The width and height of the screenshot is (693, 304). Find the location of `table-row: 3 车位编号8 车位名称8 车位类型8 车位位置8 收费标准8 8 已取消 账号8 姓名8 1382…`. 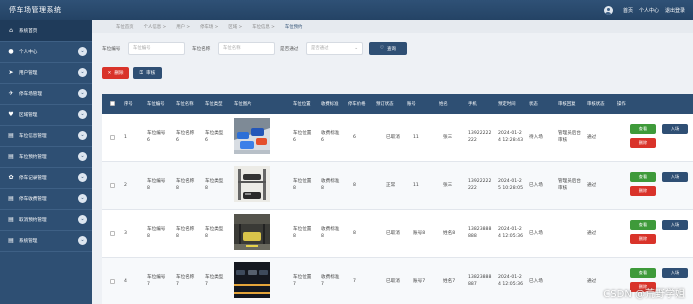

table-row: 3 车位编号8 车位名称8 车位类型8 车位位置8 收费标准8 8 已取消 账号8 姓名8 1382… is located at coordinates (397, 234).